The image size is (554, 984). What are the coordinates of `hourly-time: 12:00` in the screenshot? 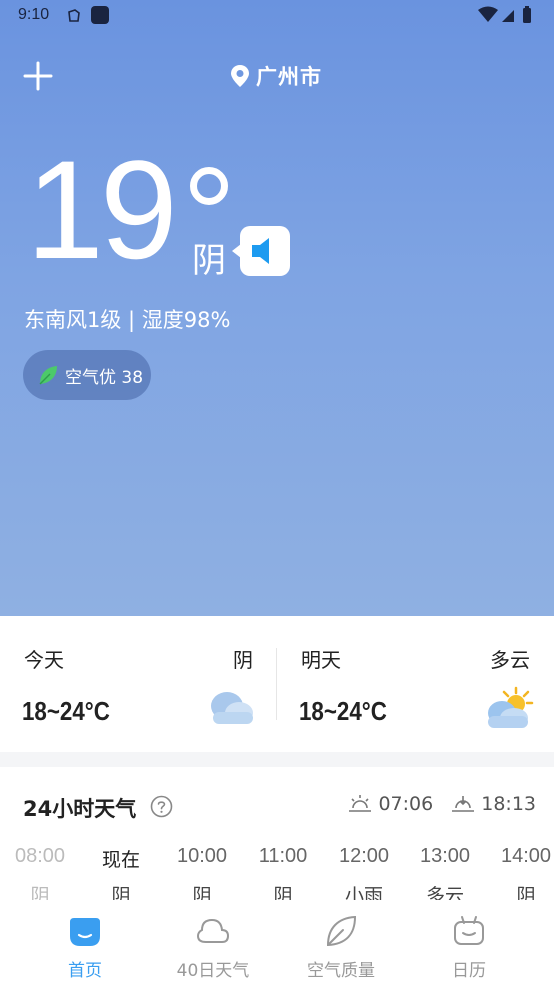 It's located at (364, 856).